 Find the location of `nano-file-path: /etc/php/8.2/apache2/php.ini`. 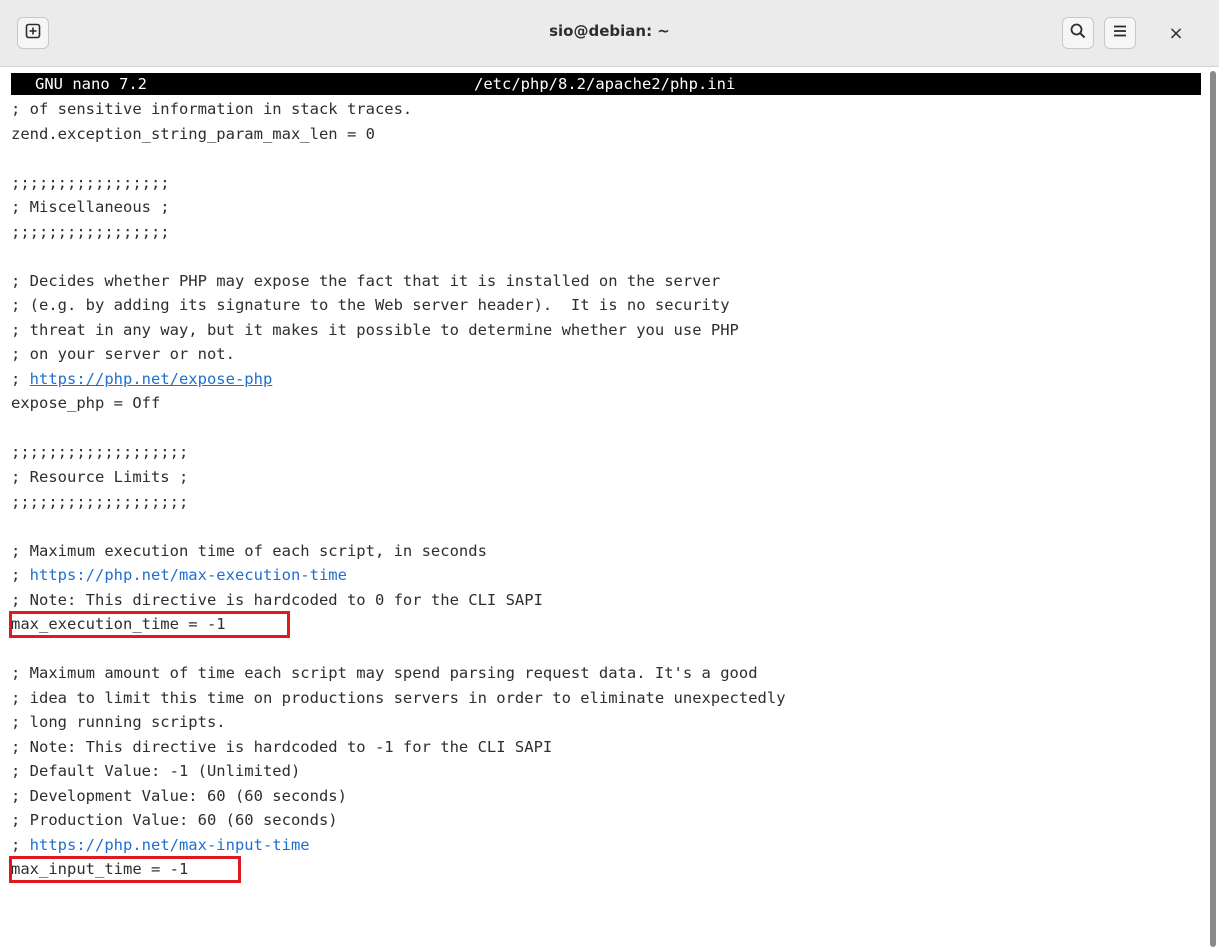

nano-file-path: /etc/php/8.2/apache2/php.ini is located at coordinates (605, 84).